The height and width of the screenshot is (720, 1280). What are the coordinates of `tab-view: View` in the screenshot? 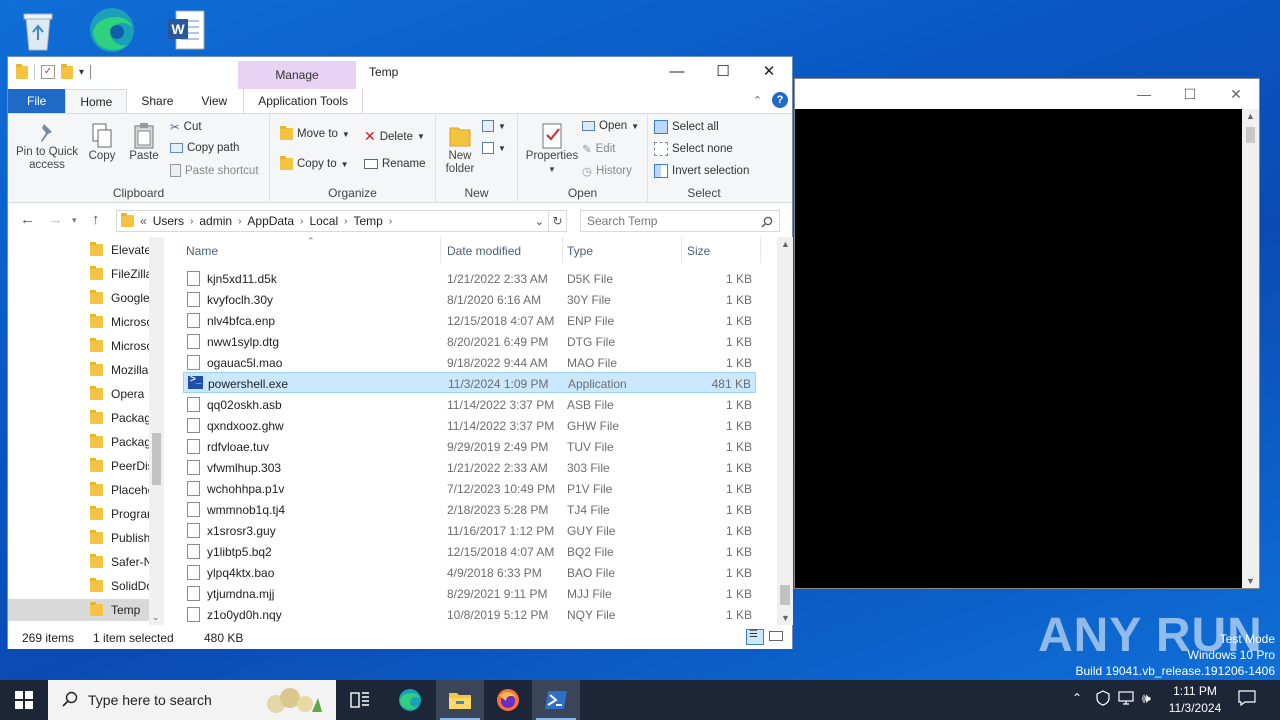 It's located at (214, 101).